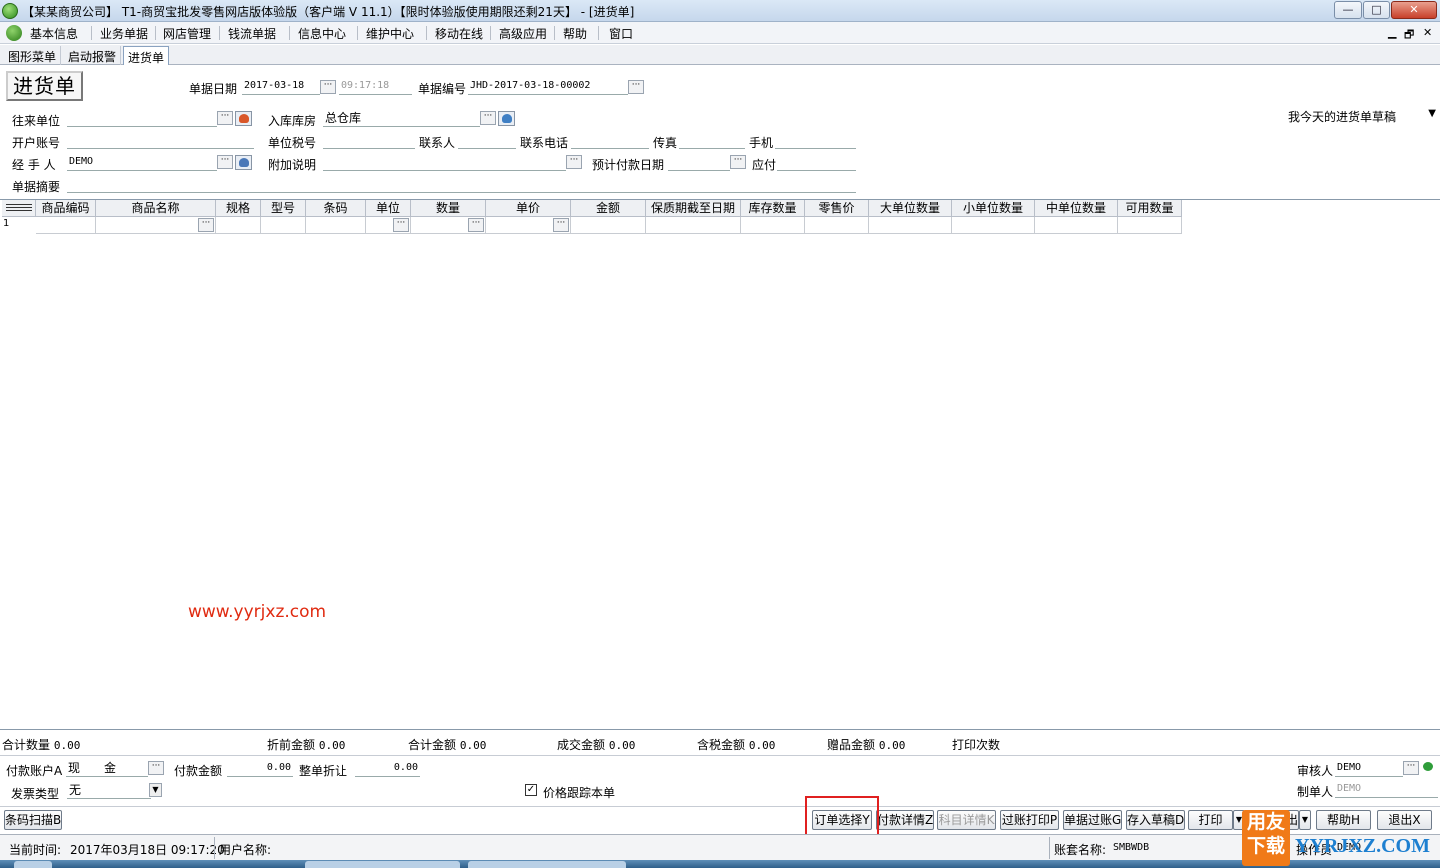 The height and width of the screenshot is (868, 1440). I want to click on col-header-available-qty: 可用数量, so click(1150, 208).